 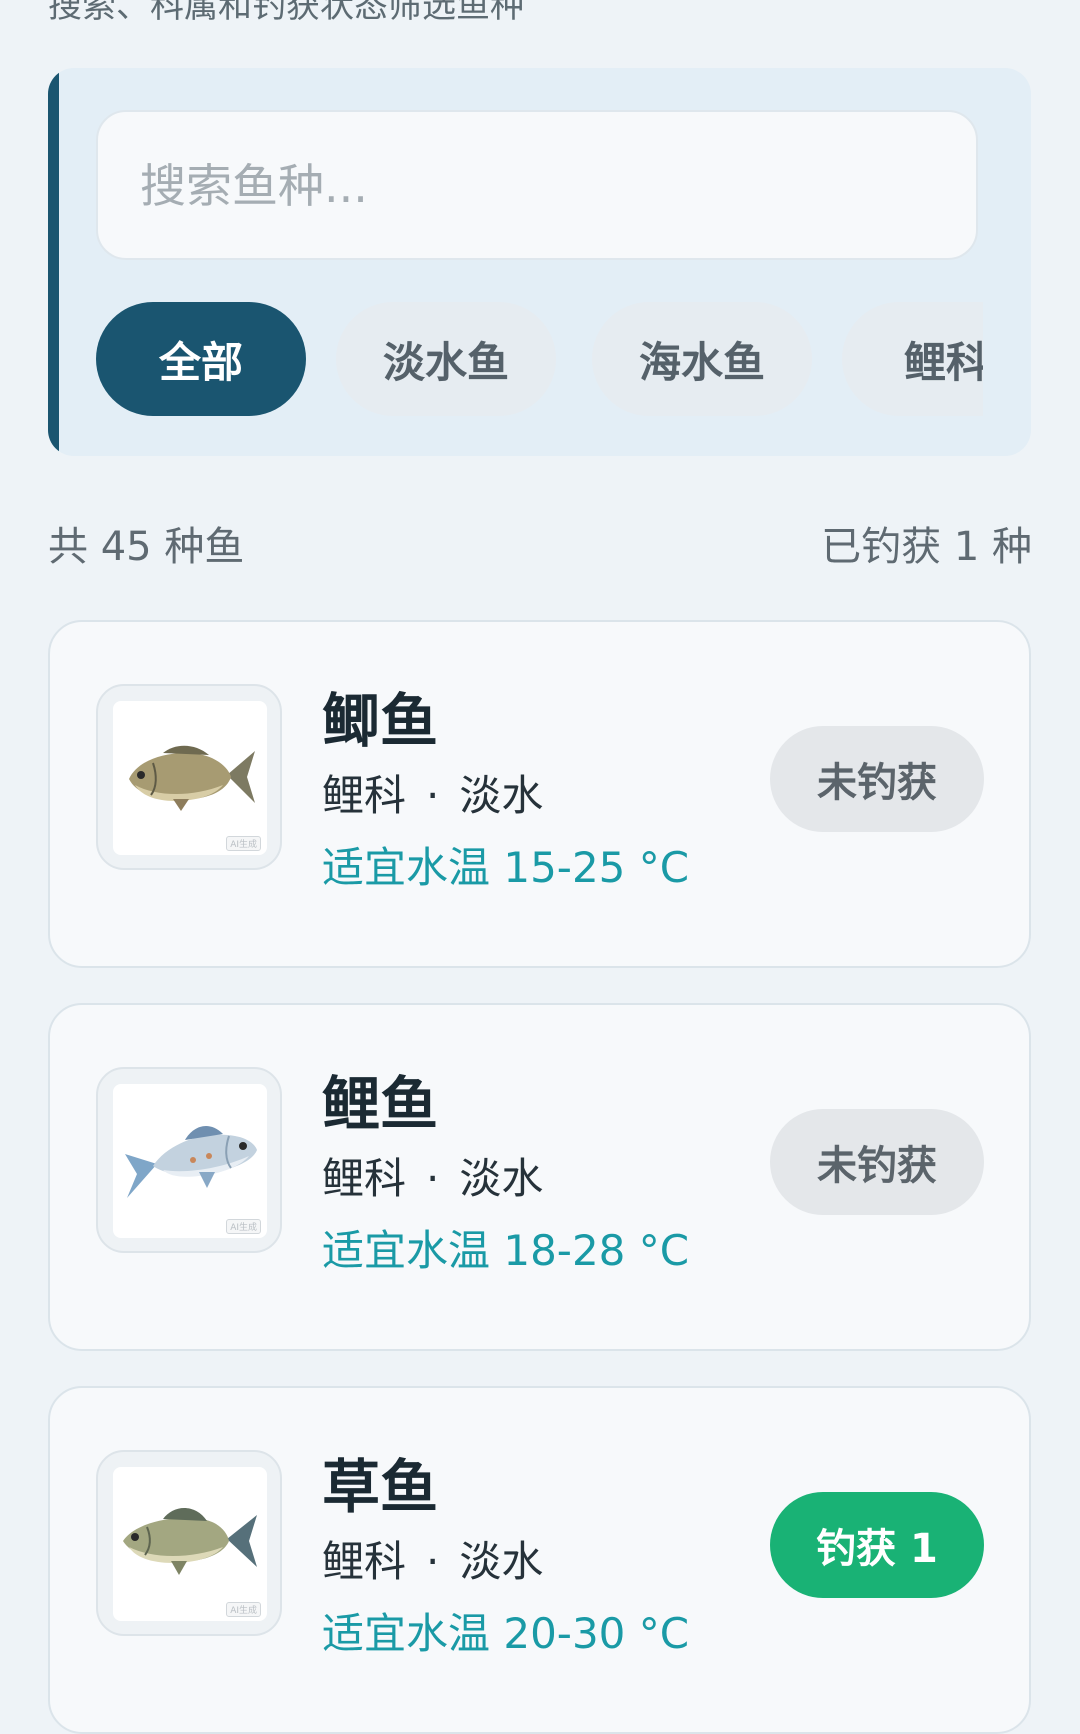 What do you see at coordinates (201, 359) in the screenshot?
I see `filter-chip-all: 全部` at bounding box center [201, 359].